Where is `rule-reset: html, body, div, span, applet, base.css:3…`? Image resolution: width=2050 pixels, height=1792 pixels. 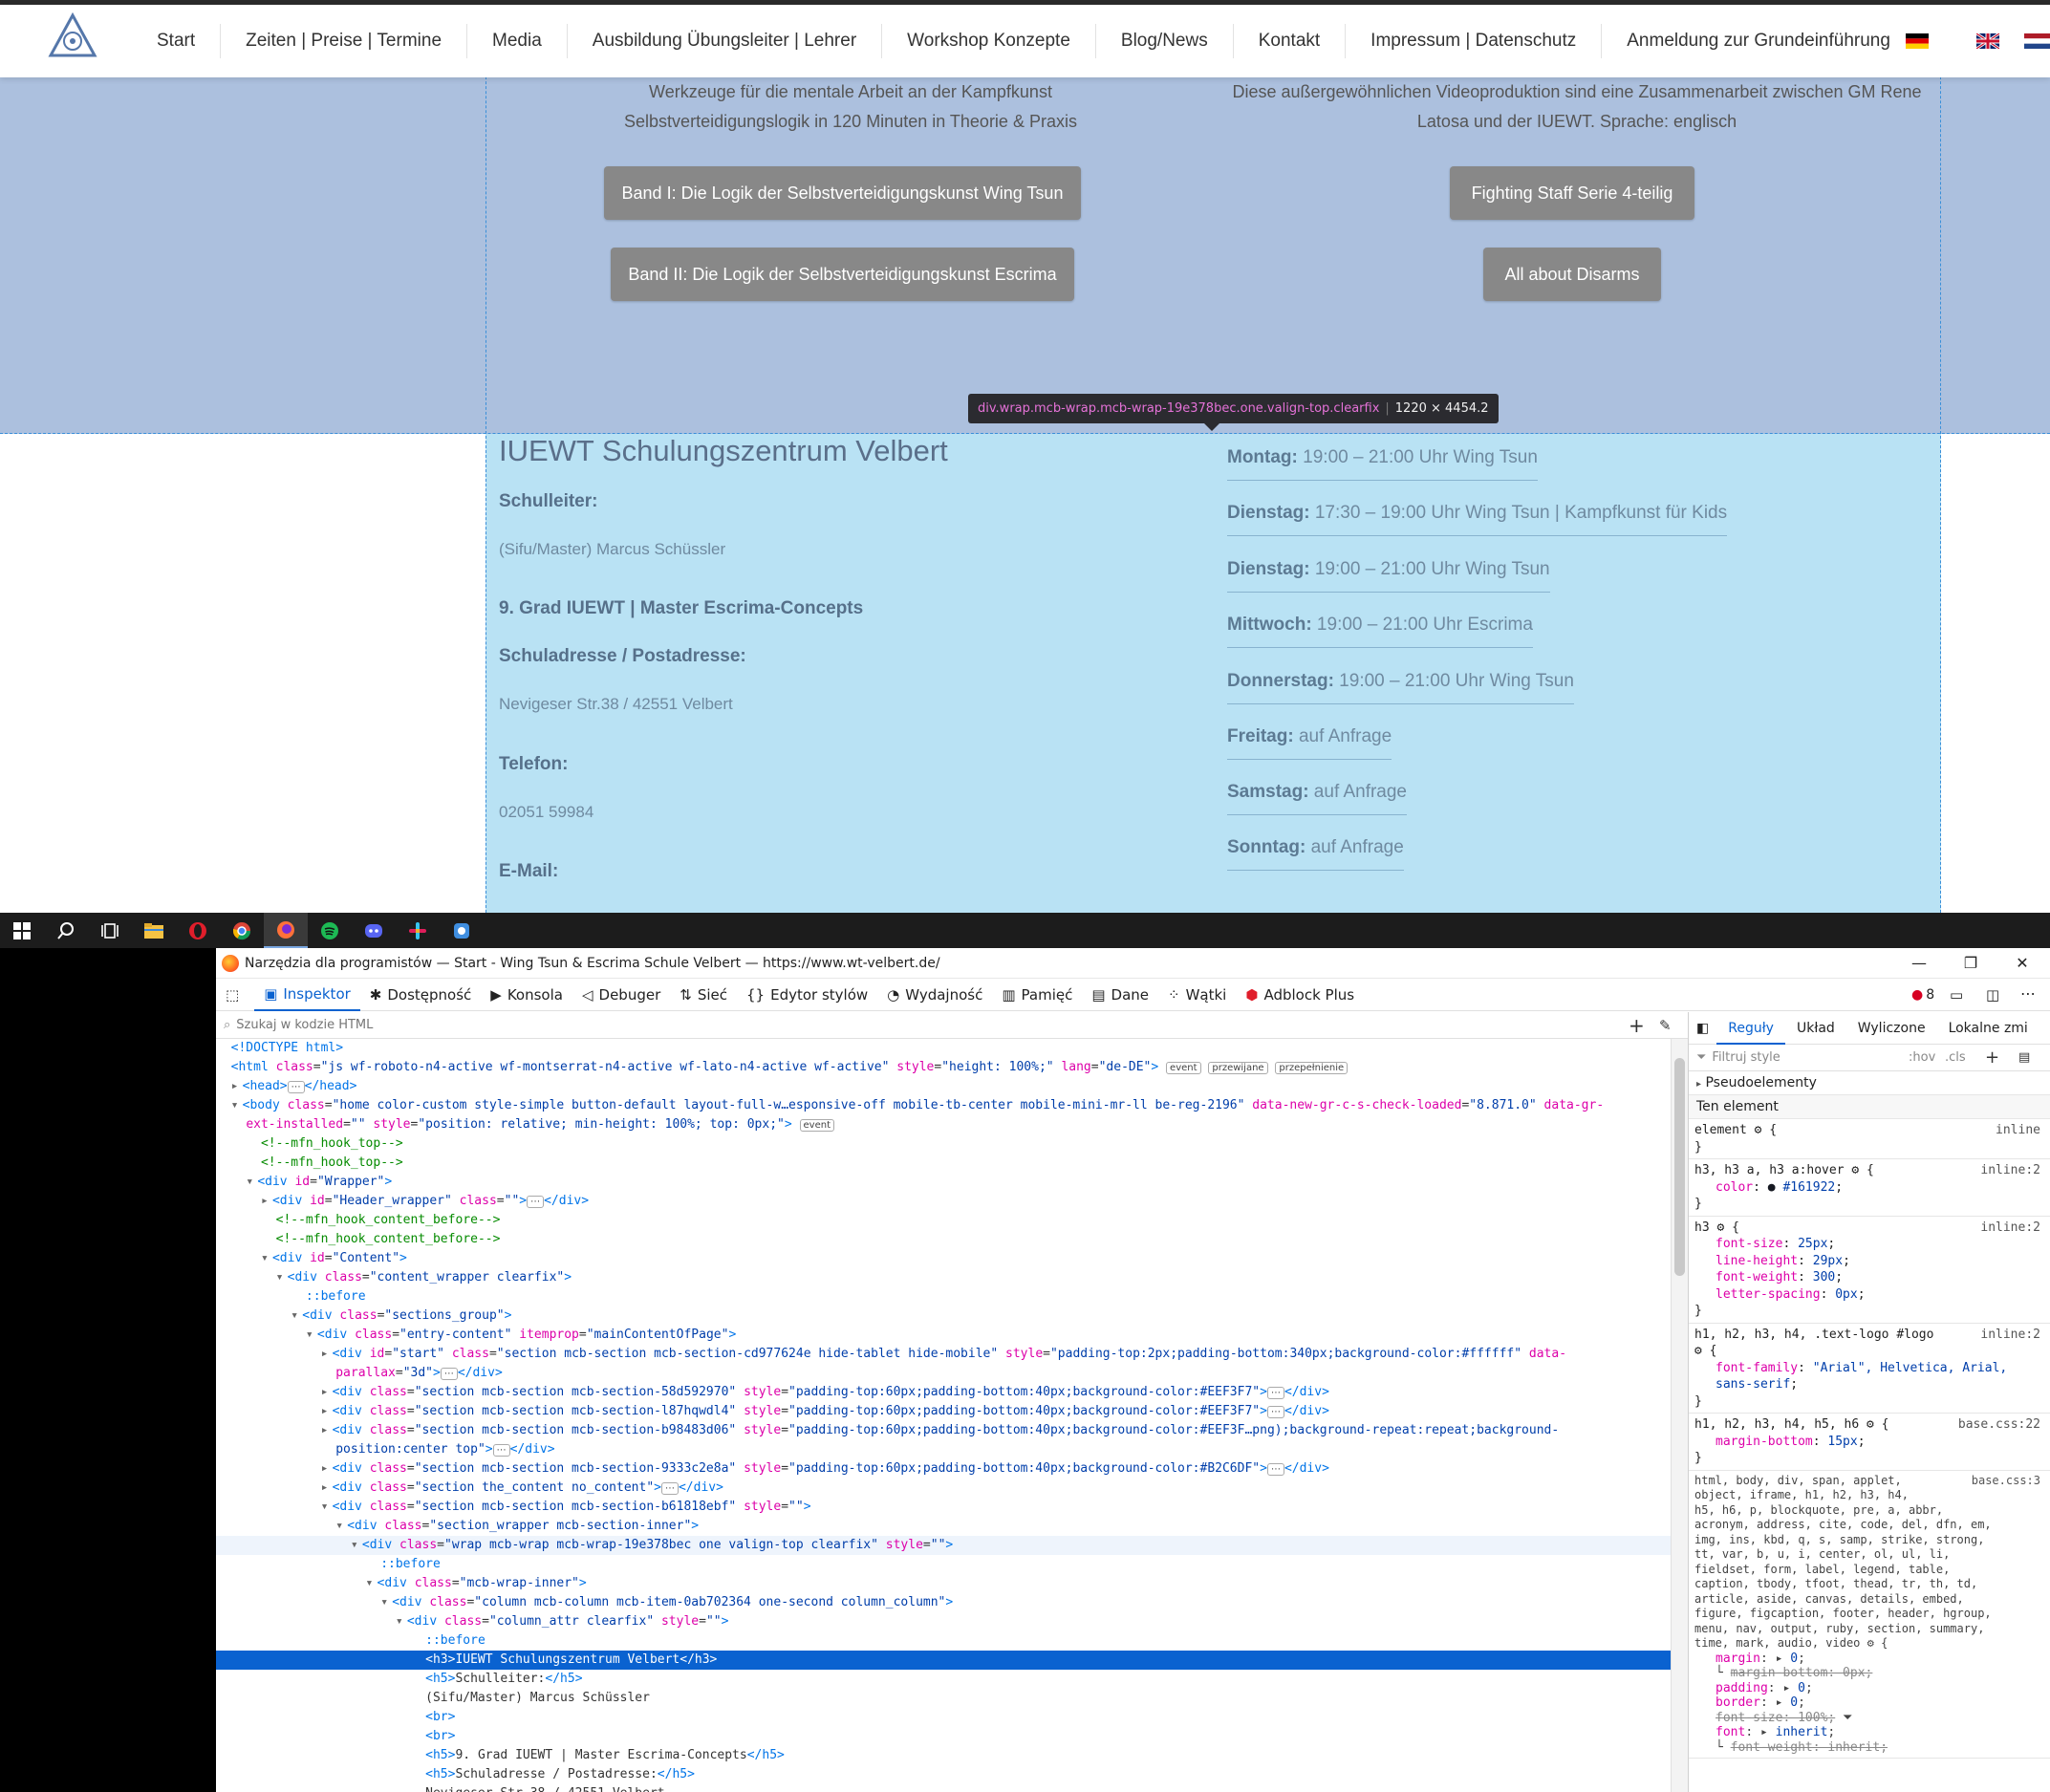
rule-reset: html, body, div, span, applet, base.css:3… is located at coordinates (1869, 1615).